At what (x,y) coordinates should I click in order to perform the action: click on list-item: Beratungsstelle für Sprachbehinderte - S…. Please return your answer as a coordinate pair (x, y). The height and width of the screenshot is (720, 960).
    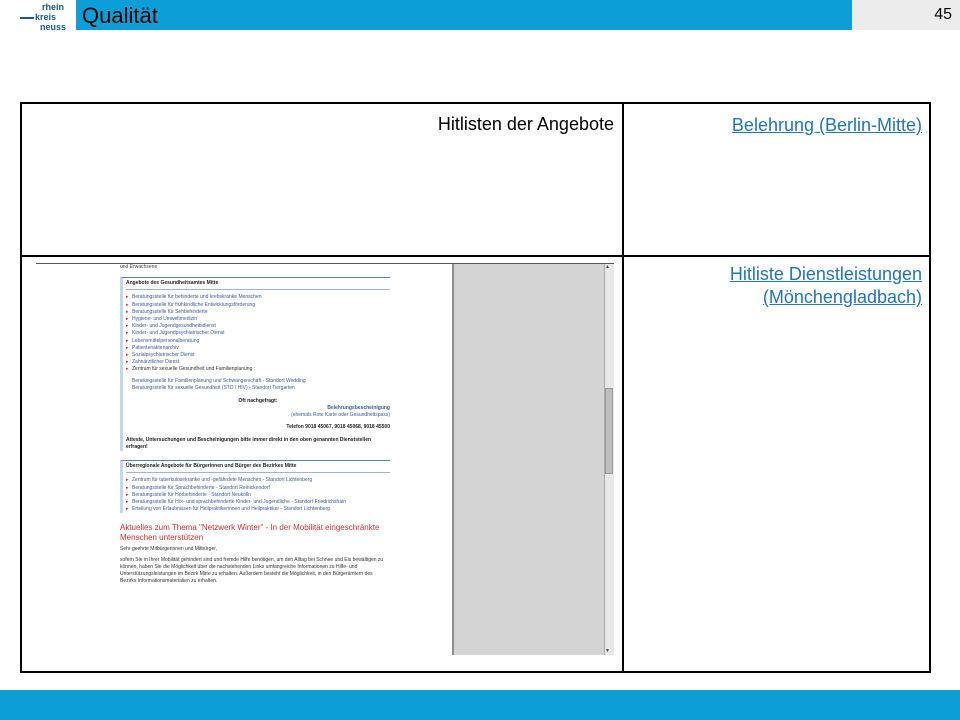
    Looking at the image, I should click on (258, 488).